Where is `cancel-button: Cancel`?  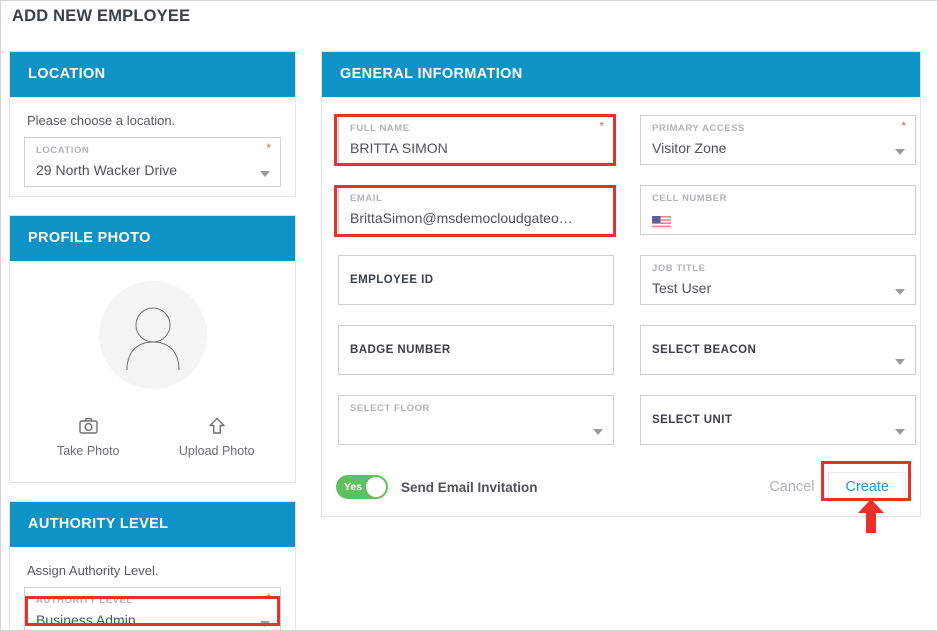
cancel-button: Cancel is located at coordinates (791, 487).